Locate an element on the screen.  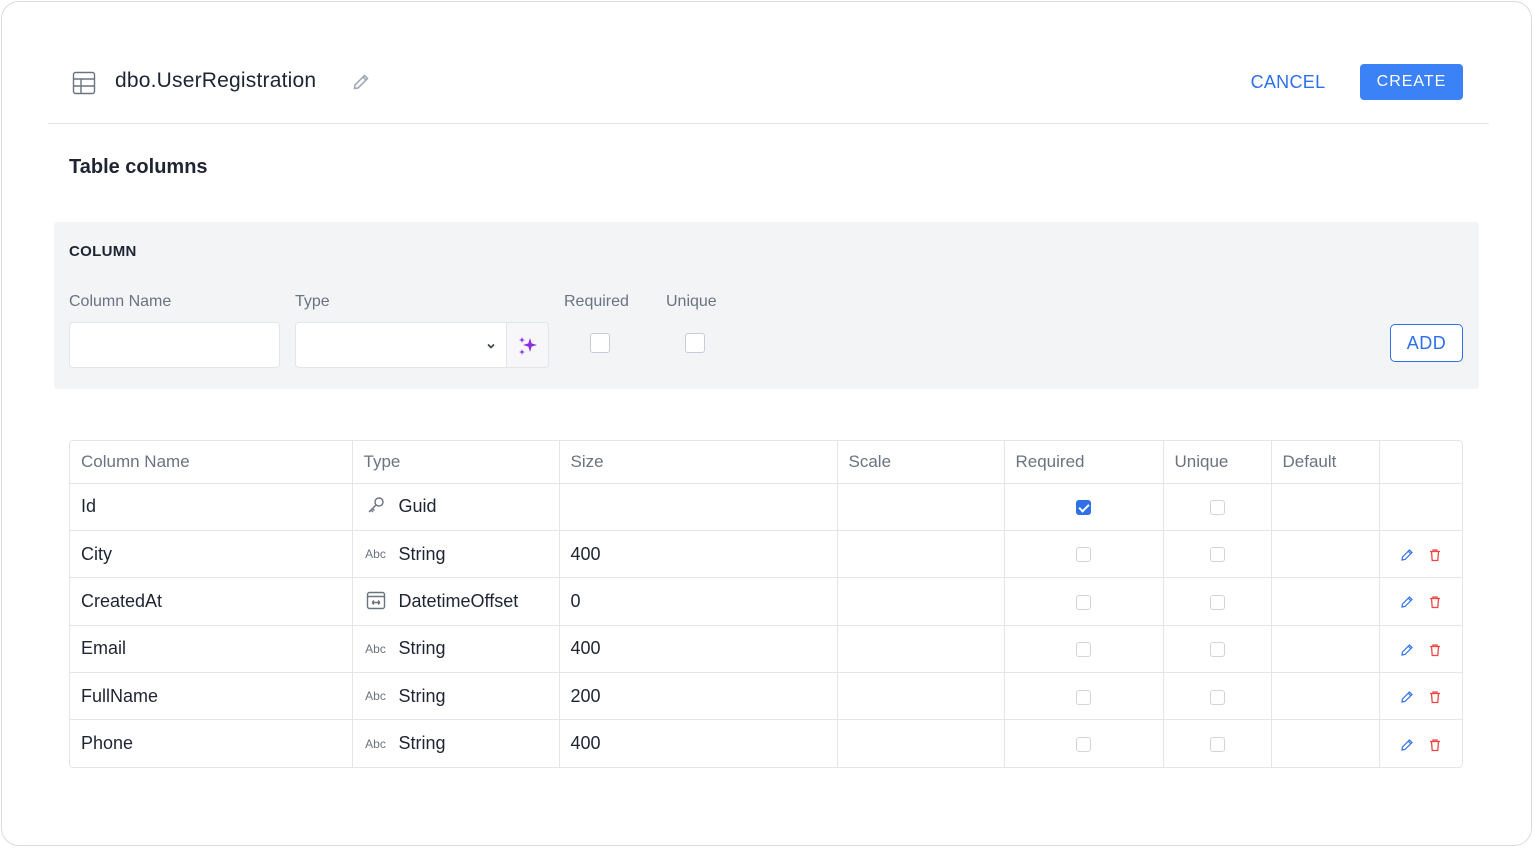
page-title: dbo.UserRegistration is located at coordinates (216, 80).